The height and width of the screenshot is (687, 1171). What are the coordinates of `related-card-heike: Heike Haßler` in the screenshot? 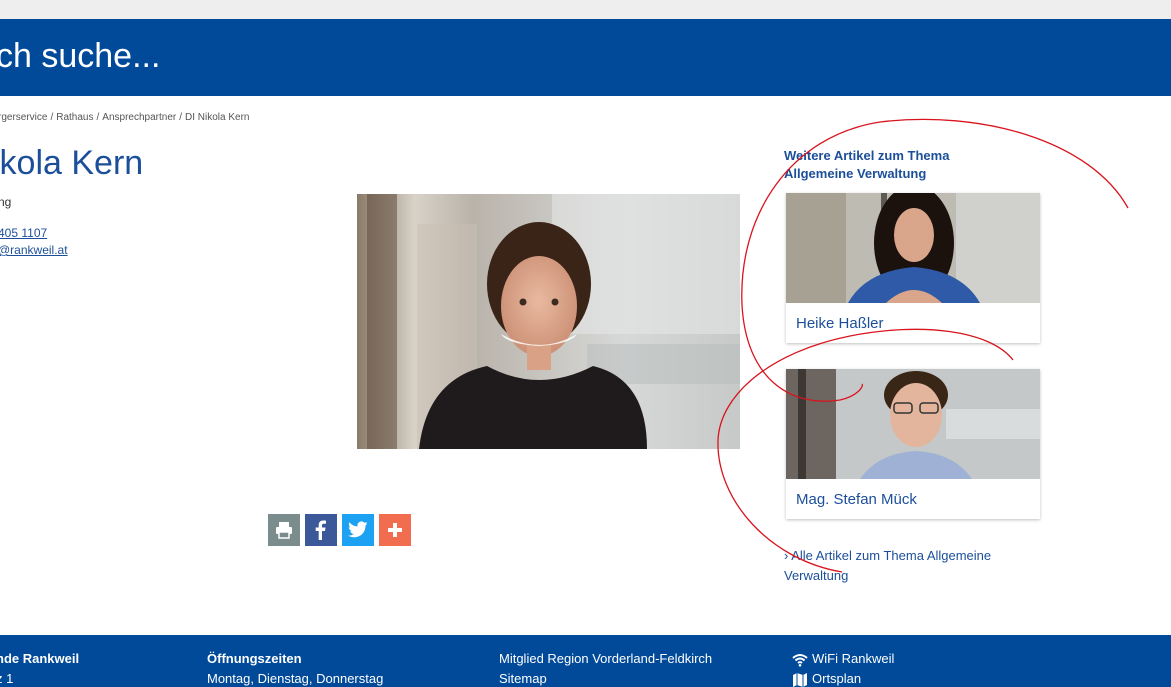 It's located at (913, 268).